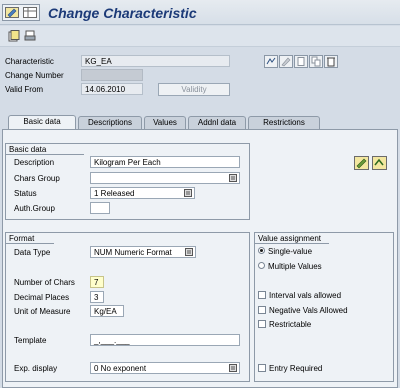 The image size is (400, 388). Describe the element at coordinates (200, 36) in the screenshot. I see `application-toolbar` at that location.